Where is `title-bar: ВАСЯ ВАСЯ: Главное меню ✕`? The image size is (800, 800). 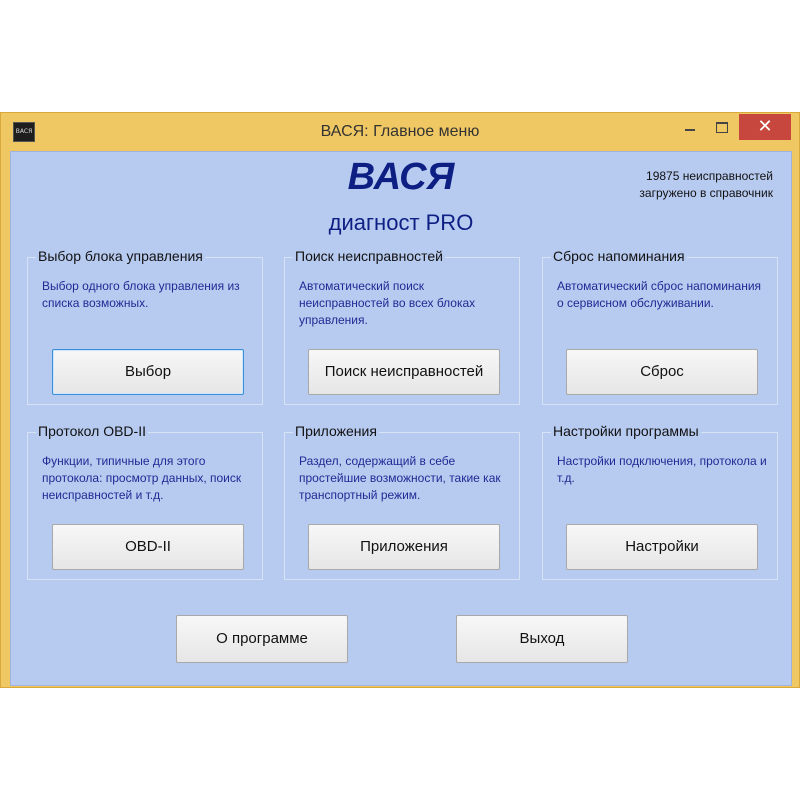 title-bar: ВАСЯ ВАСЯ: Главное меню ✕ is located at coordinates (400, 131).